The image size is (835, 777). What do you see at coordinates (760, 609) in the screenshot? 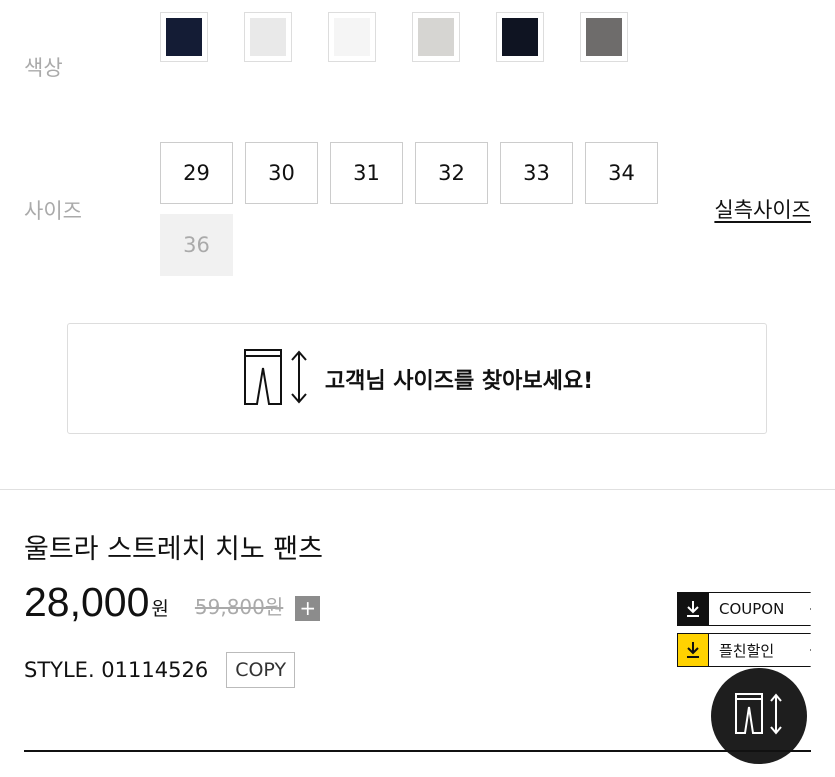
I see `coupon-label: COUPON` at bounding box center [760, 609].